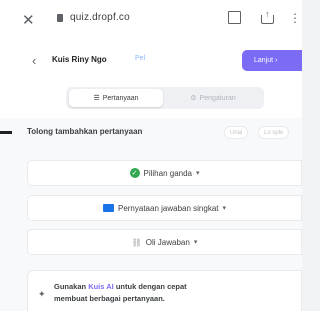  What do you see at coordinates (34, 60) in the screenshot?
I see `back-icon: ‹` at bounding box center [34, 60].